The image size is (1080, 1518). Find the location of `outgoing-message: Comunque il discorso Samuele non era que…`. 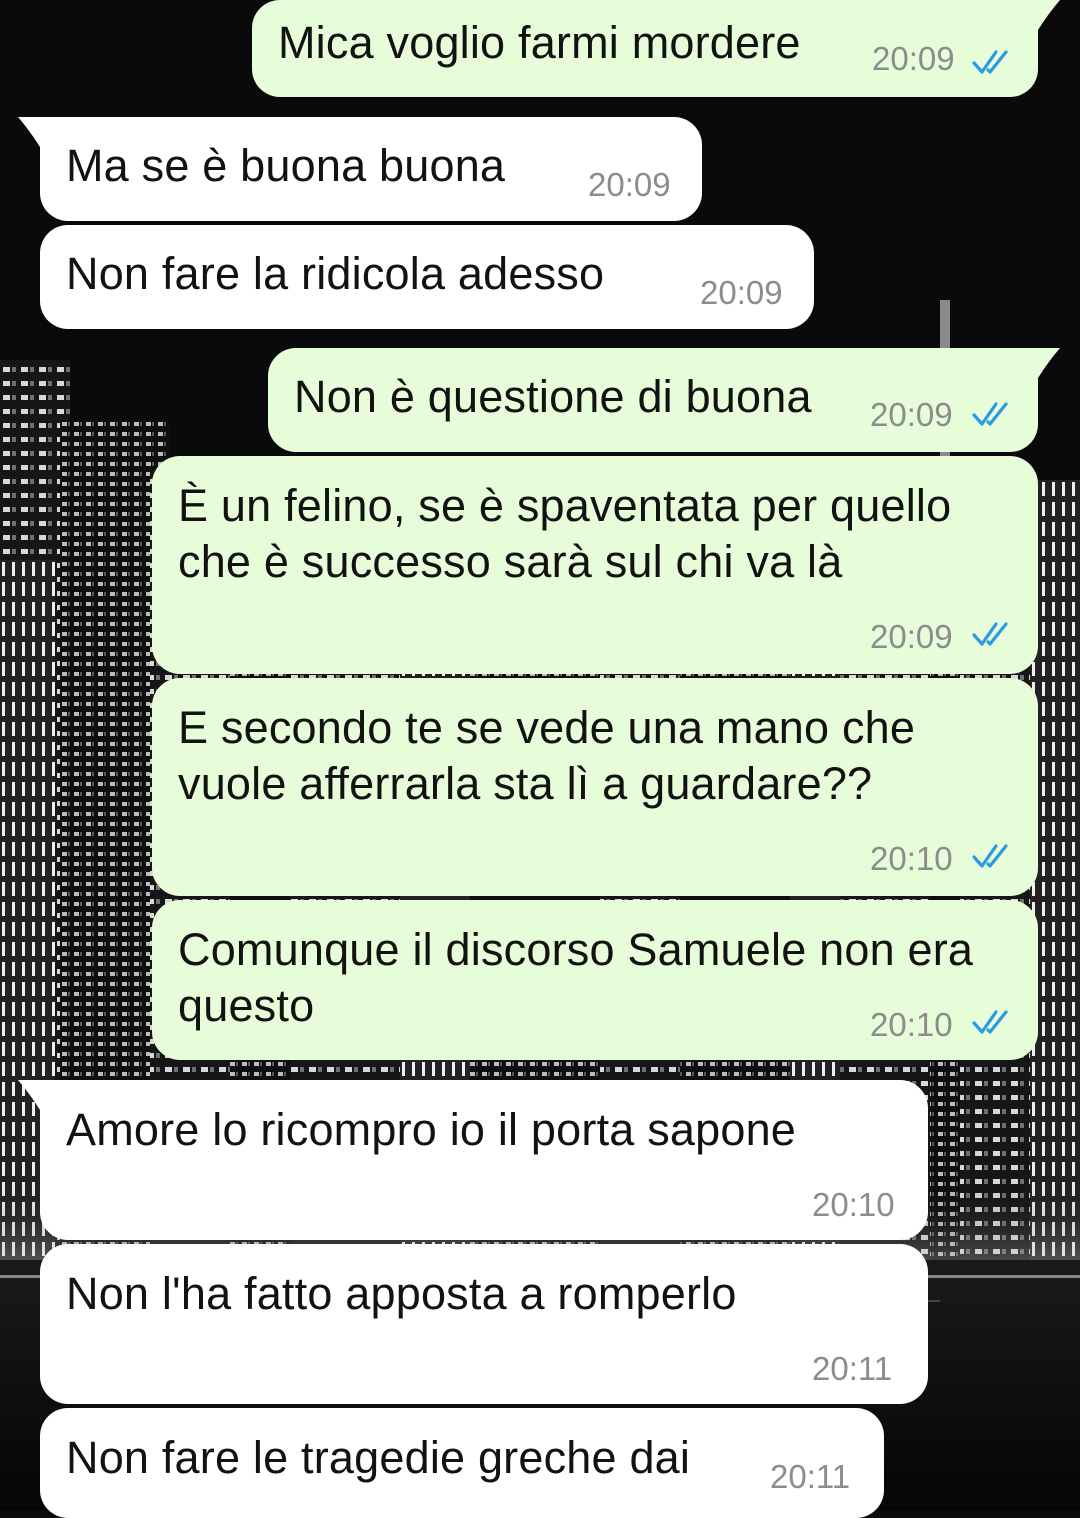

outgoing-message: Comunque il discorso Samuele non era que… is located at coordinates (595, 980).